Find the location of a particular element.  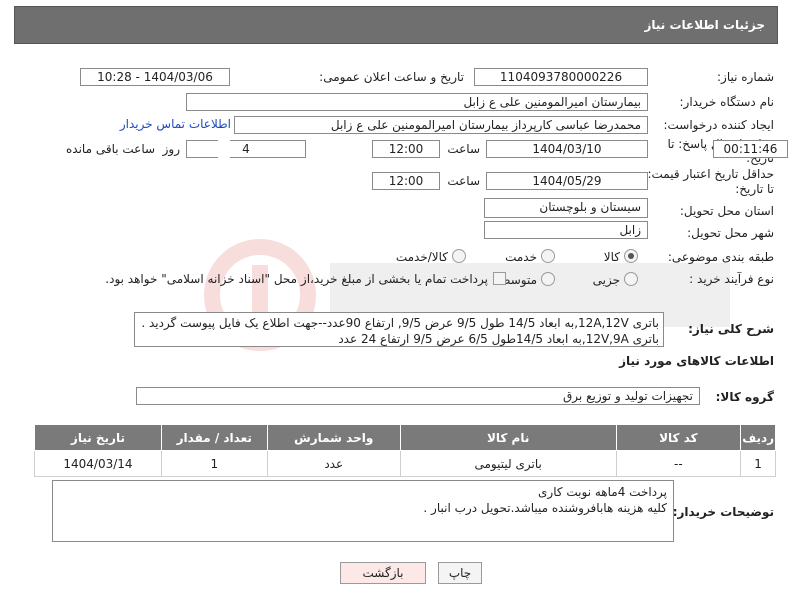

buyer-org-field: بیمارستان امیرالمومنین علی ع زابل is located at coordinates (417, 102).